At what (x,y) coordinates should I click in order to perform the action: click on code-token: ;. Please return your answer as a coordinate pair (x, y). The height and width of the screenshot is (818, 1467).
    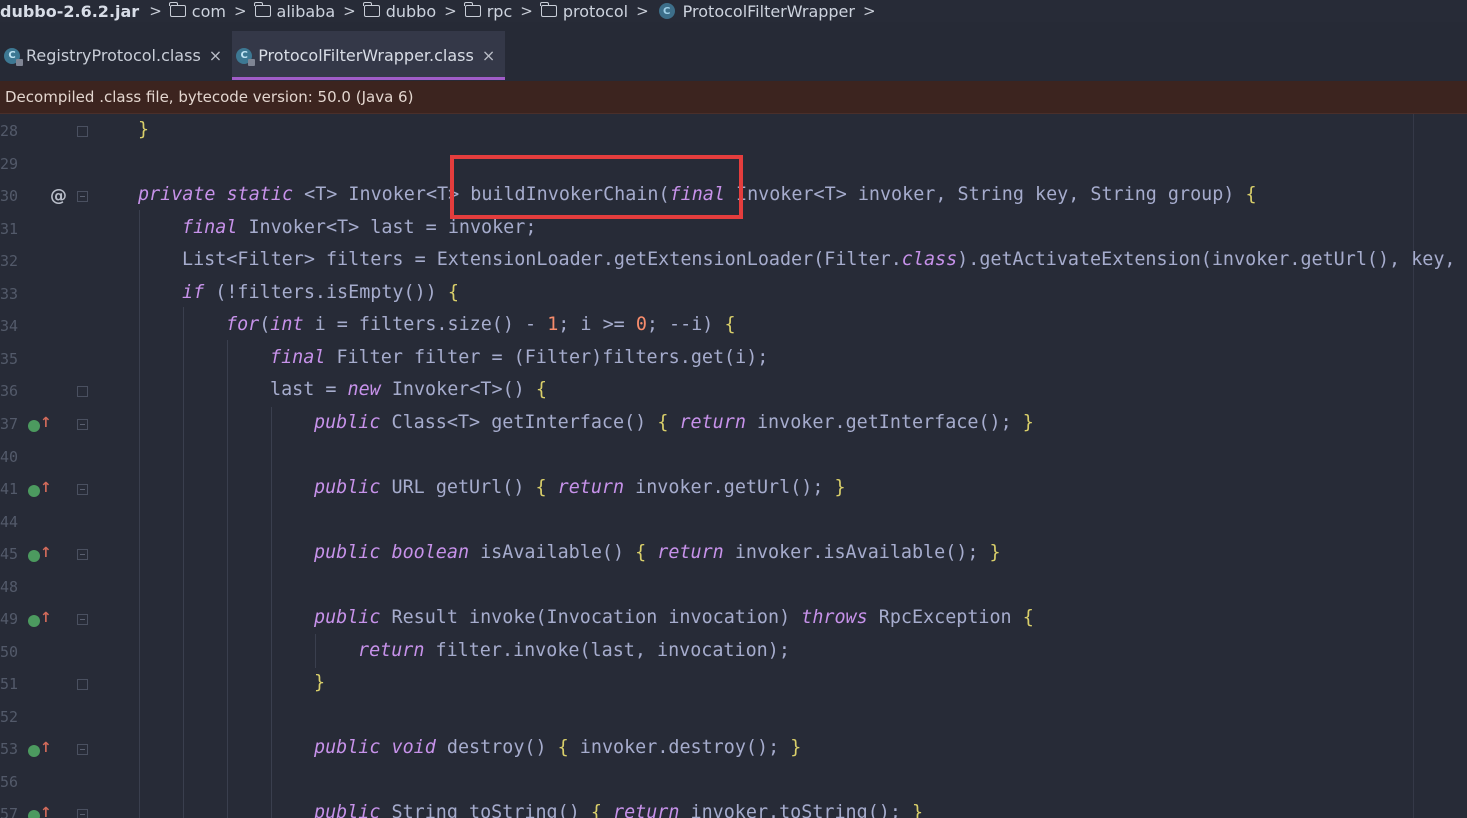
    Looking at the image, I should click on (531, 227).